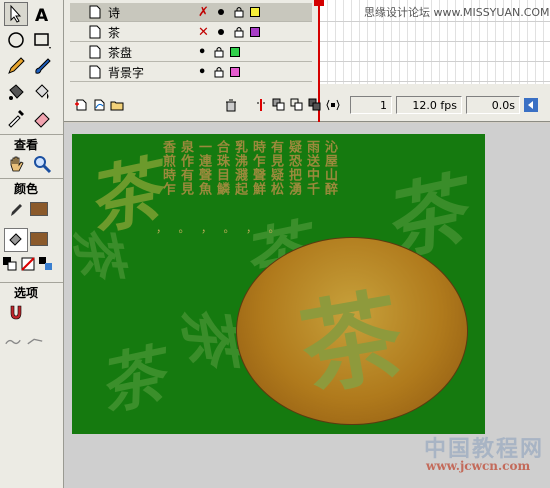 This screenshot has width=550, height=488. Describe the element at coordinates (191, 12) in the screenshot. I see `layer-row: 诗 ✗` at that location.